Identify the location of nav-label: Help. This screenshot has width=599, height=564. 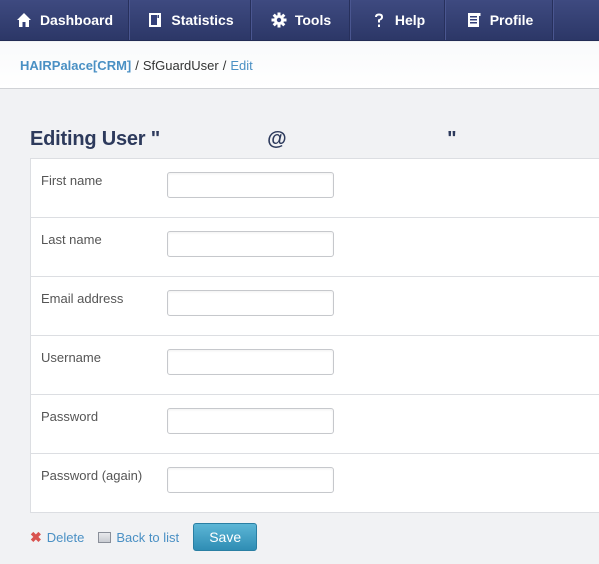
(410, 20).